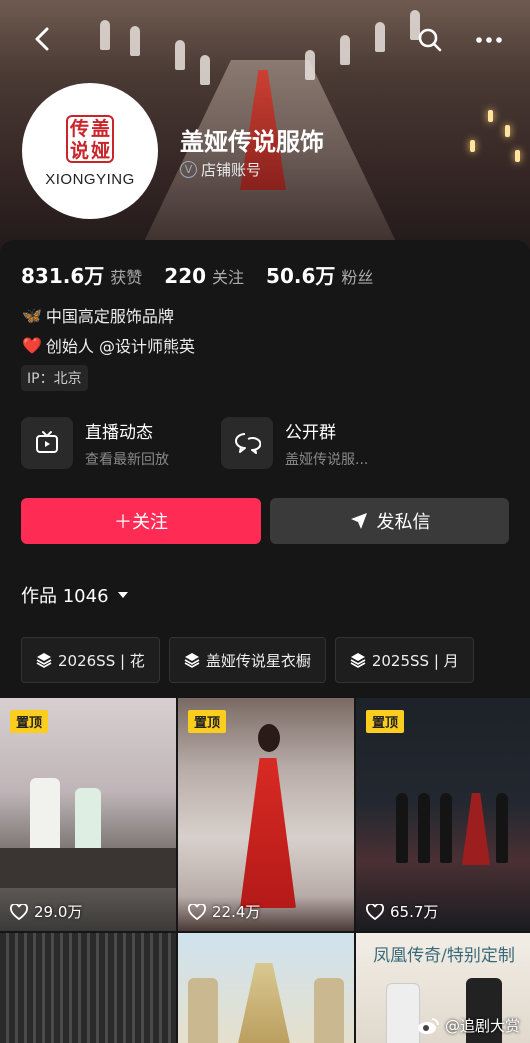  I want to click on watermark: @追剧大赏, so click(468, 1025).